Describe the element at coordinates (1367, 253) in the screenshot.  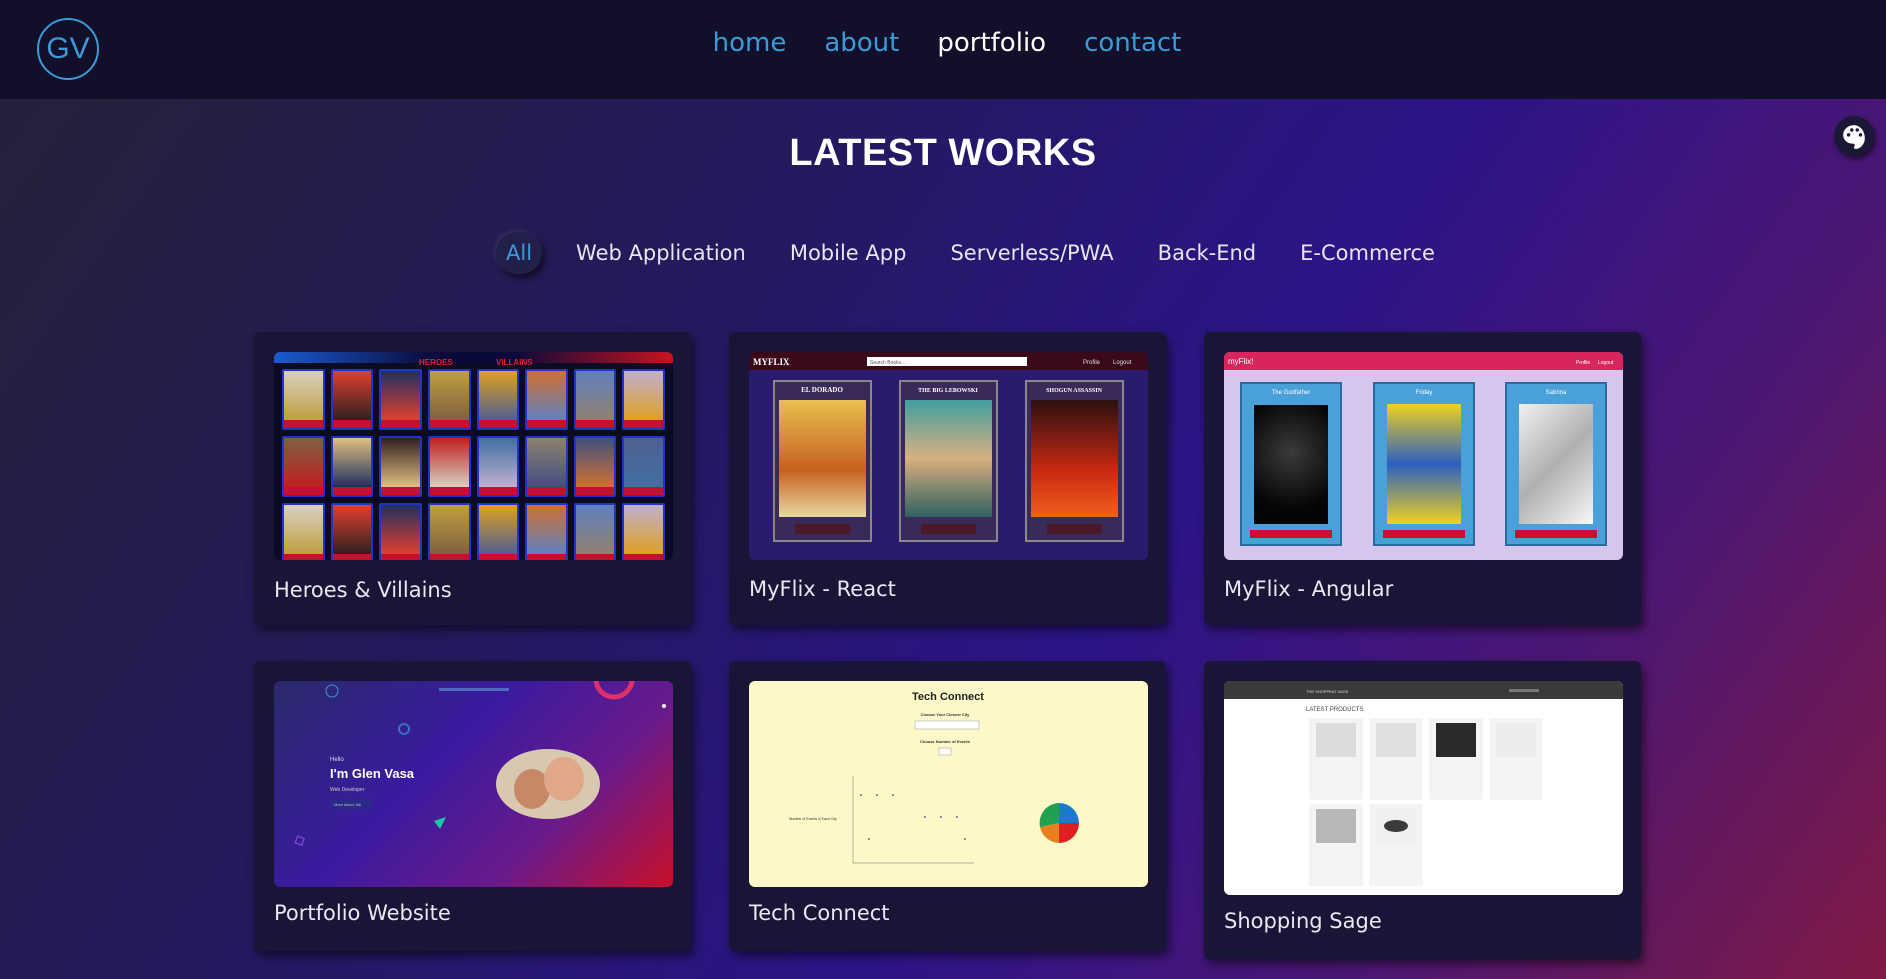
I see `filter-e-commerce: E-Commerce` at that location.